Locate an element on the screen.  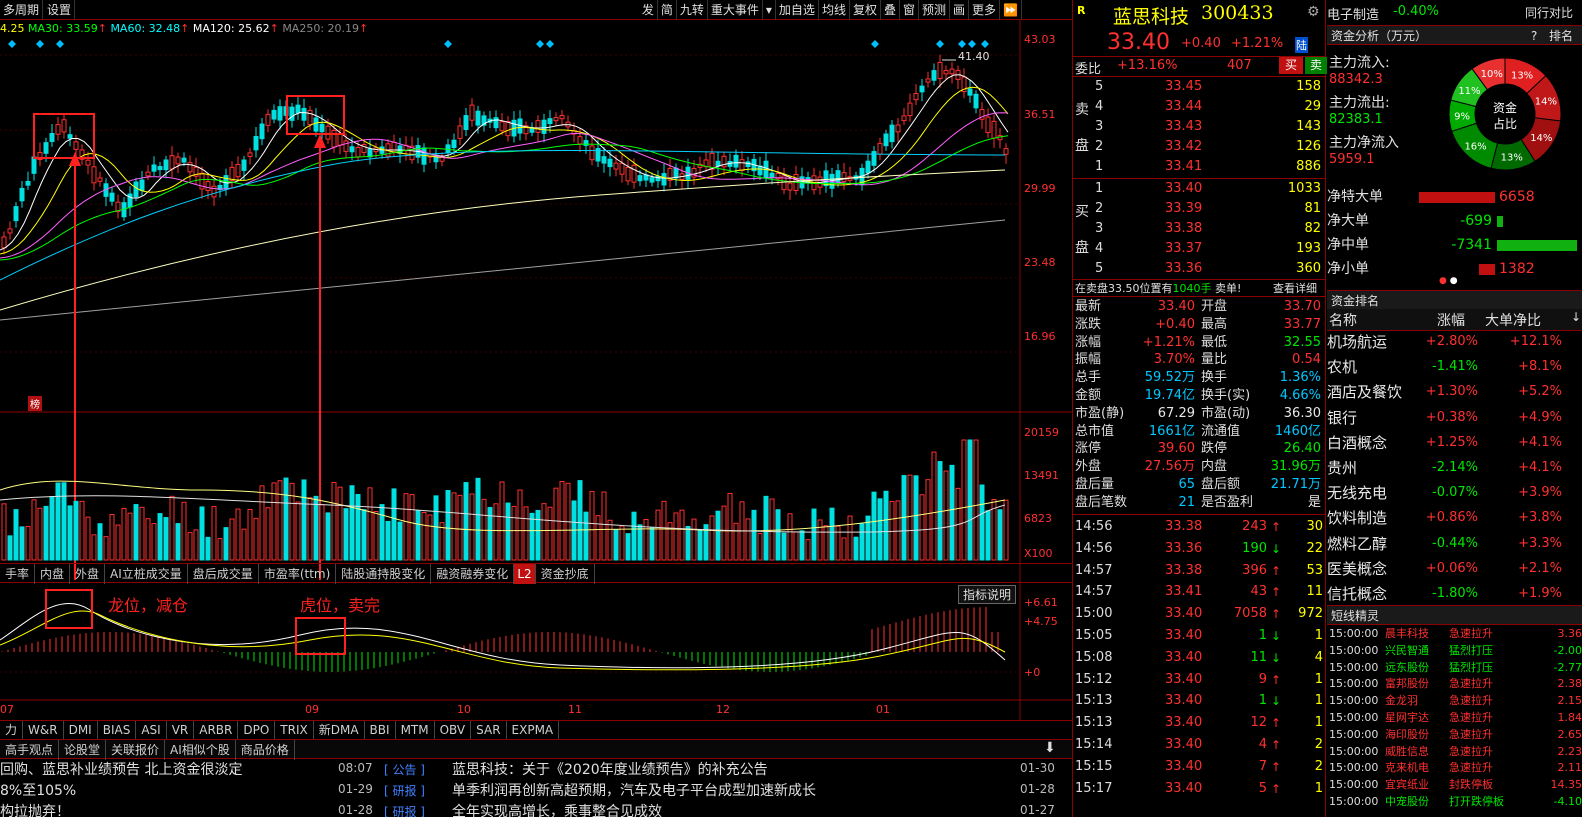
news-title: 单季利润再创新高超预期，汽车及电子平台成型加速新成长 is located at coordinates (634, 790).